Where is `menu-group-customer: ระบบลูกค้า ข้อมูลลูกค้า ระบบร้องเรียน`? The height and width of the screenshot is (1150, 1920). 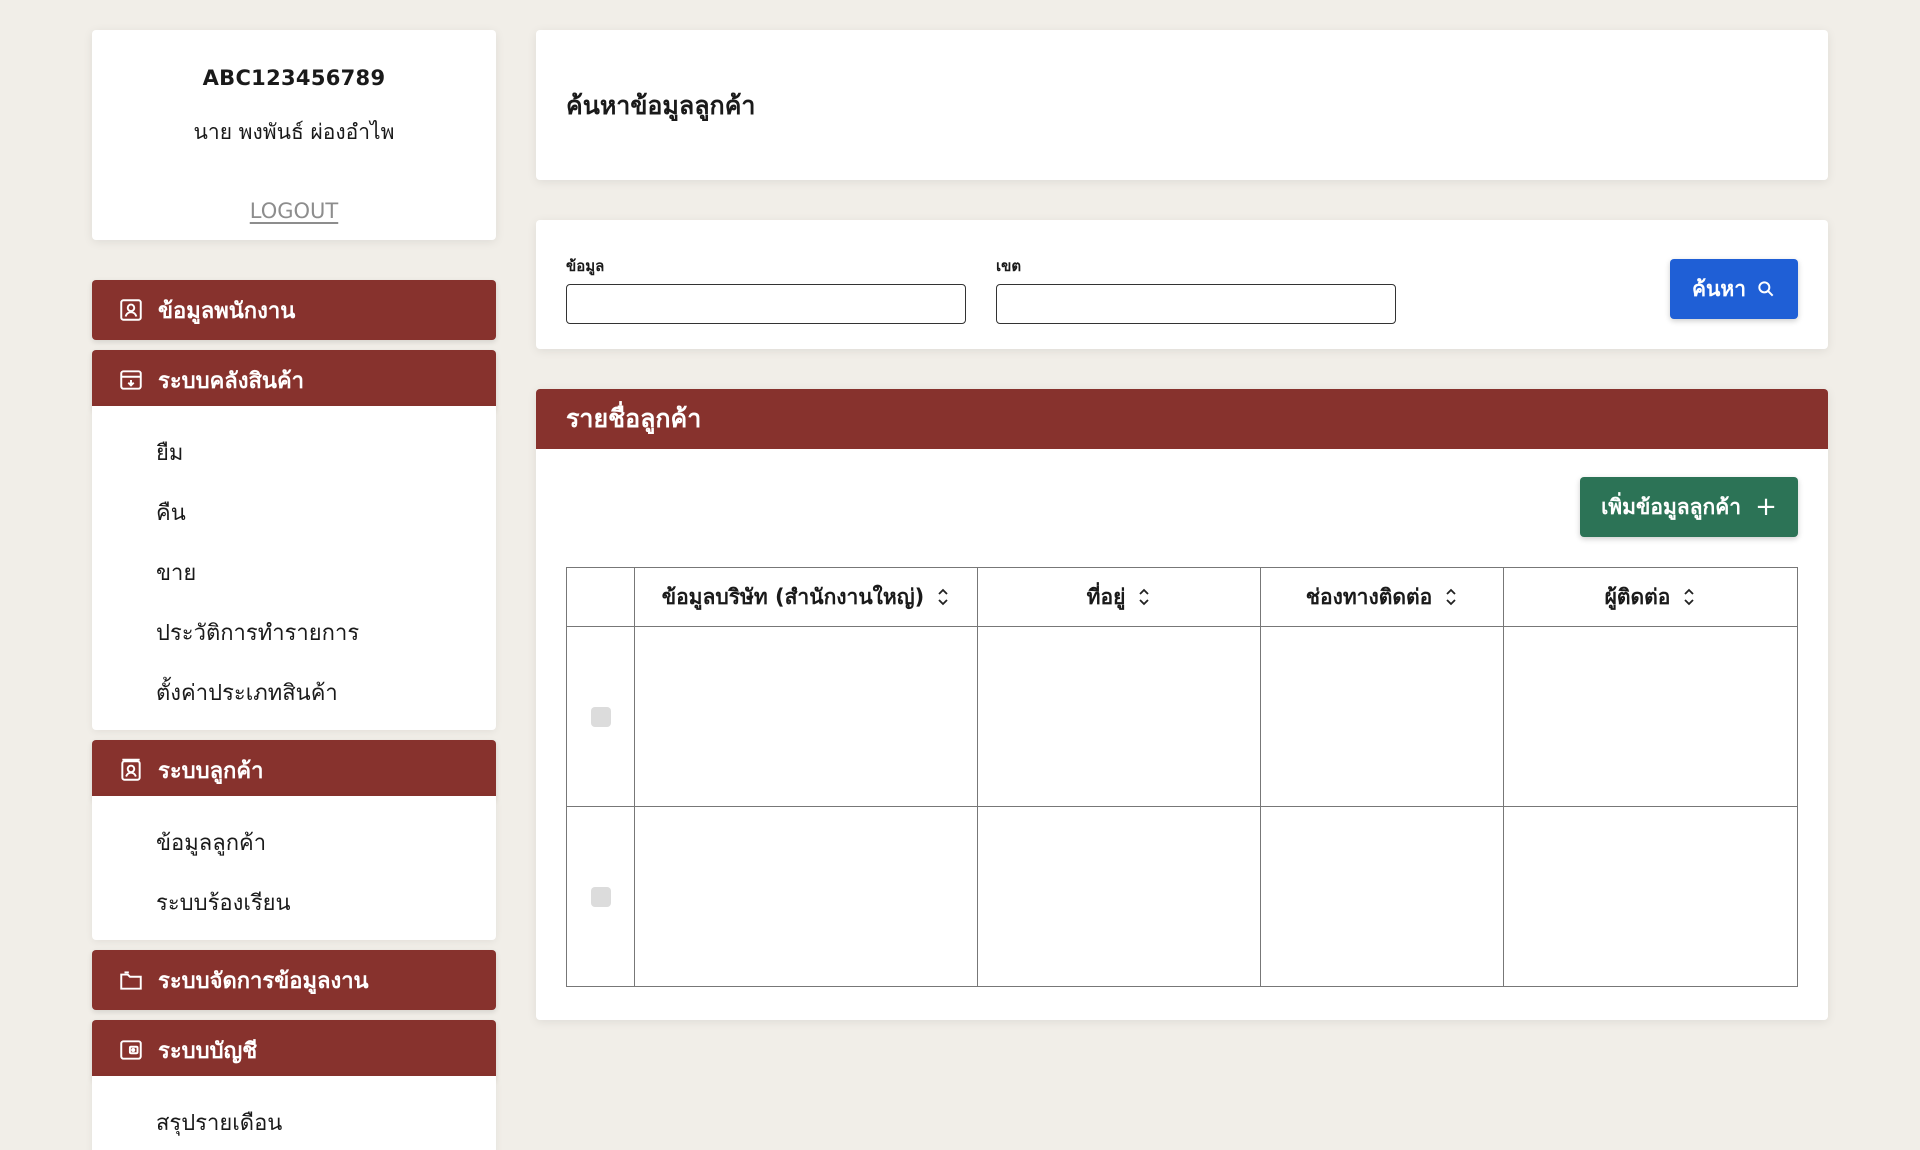 menu-group-customer: ระบบลูกค้า ข้อมูลลูกค้า ระบบร้องเรียน is located at coordinates (294, 840).